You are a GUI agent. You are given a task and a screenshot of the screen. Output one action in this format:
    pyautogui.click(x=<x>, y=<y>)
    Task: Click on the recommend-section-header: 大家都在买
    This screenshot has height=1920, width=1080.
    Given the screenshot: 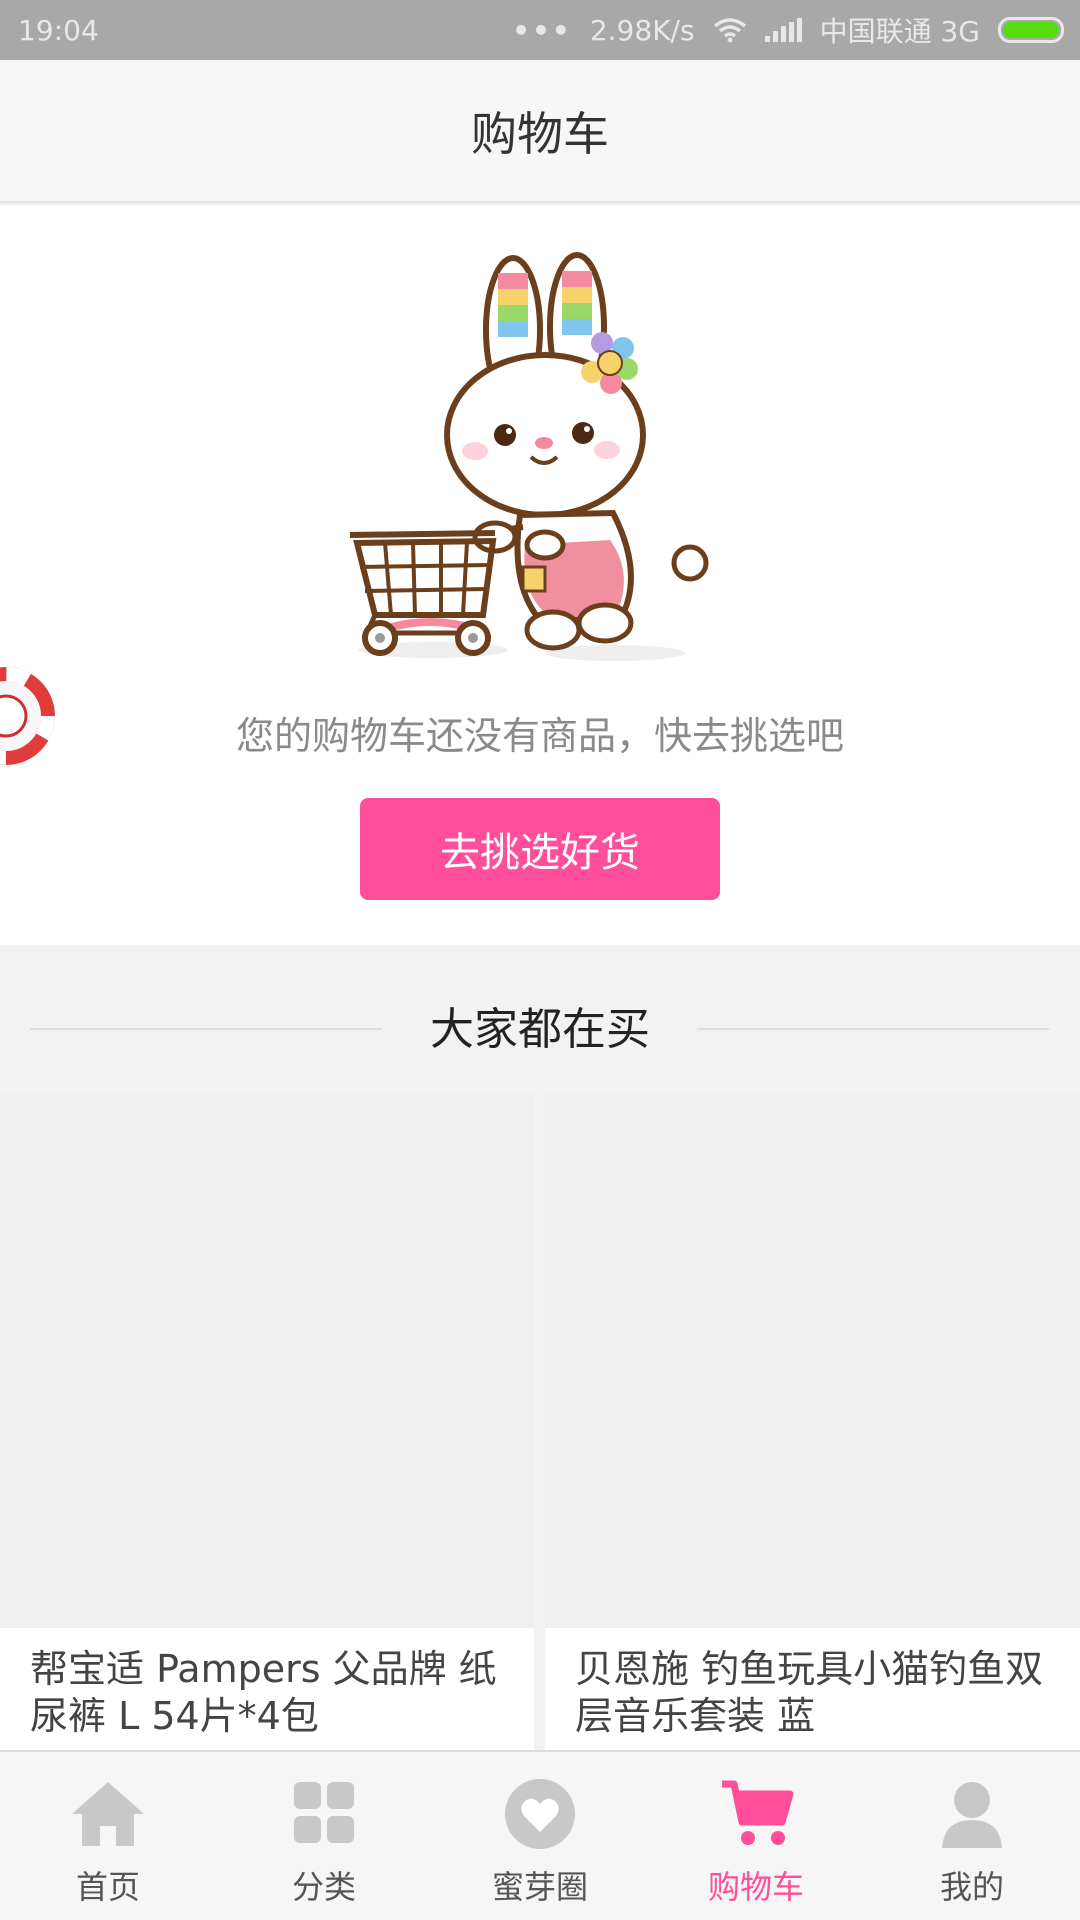 What is the action you would take?
    pyautogui.click(x=540, y=1025)
    